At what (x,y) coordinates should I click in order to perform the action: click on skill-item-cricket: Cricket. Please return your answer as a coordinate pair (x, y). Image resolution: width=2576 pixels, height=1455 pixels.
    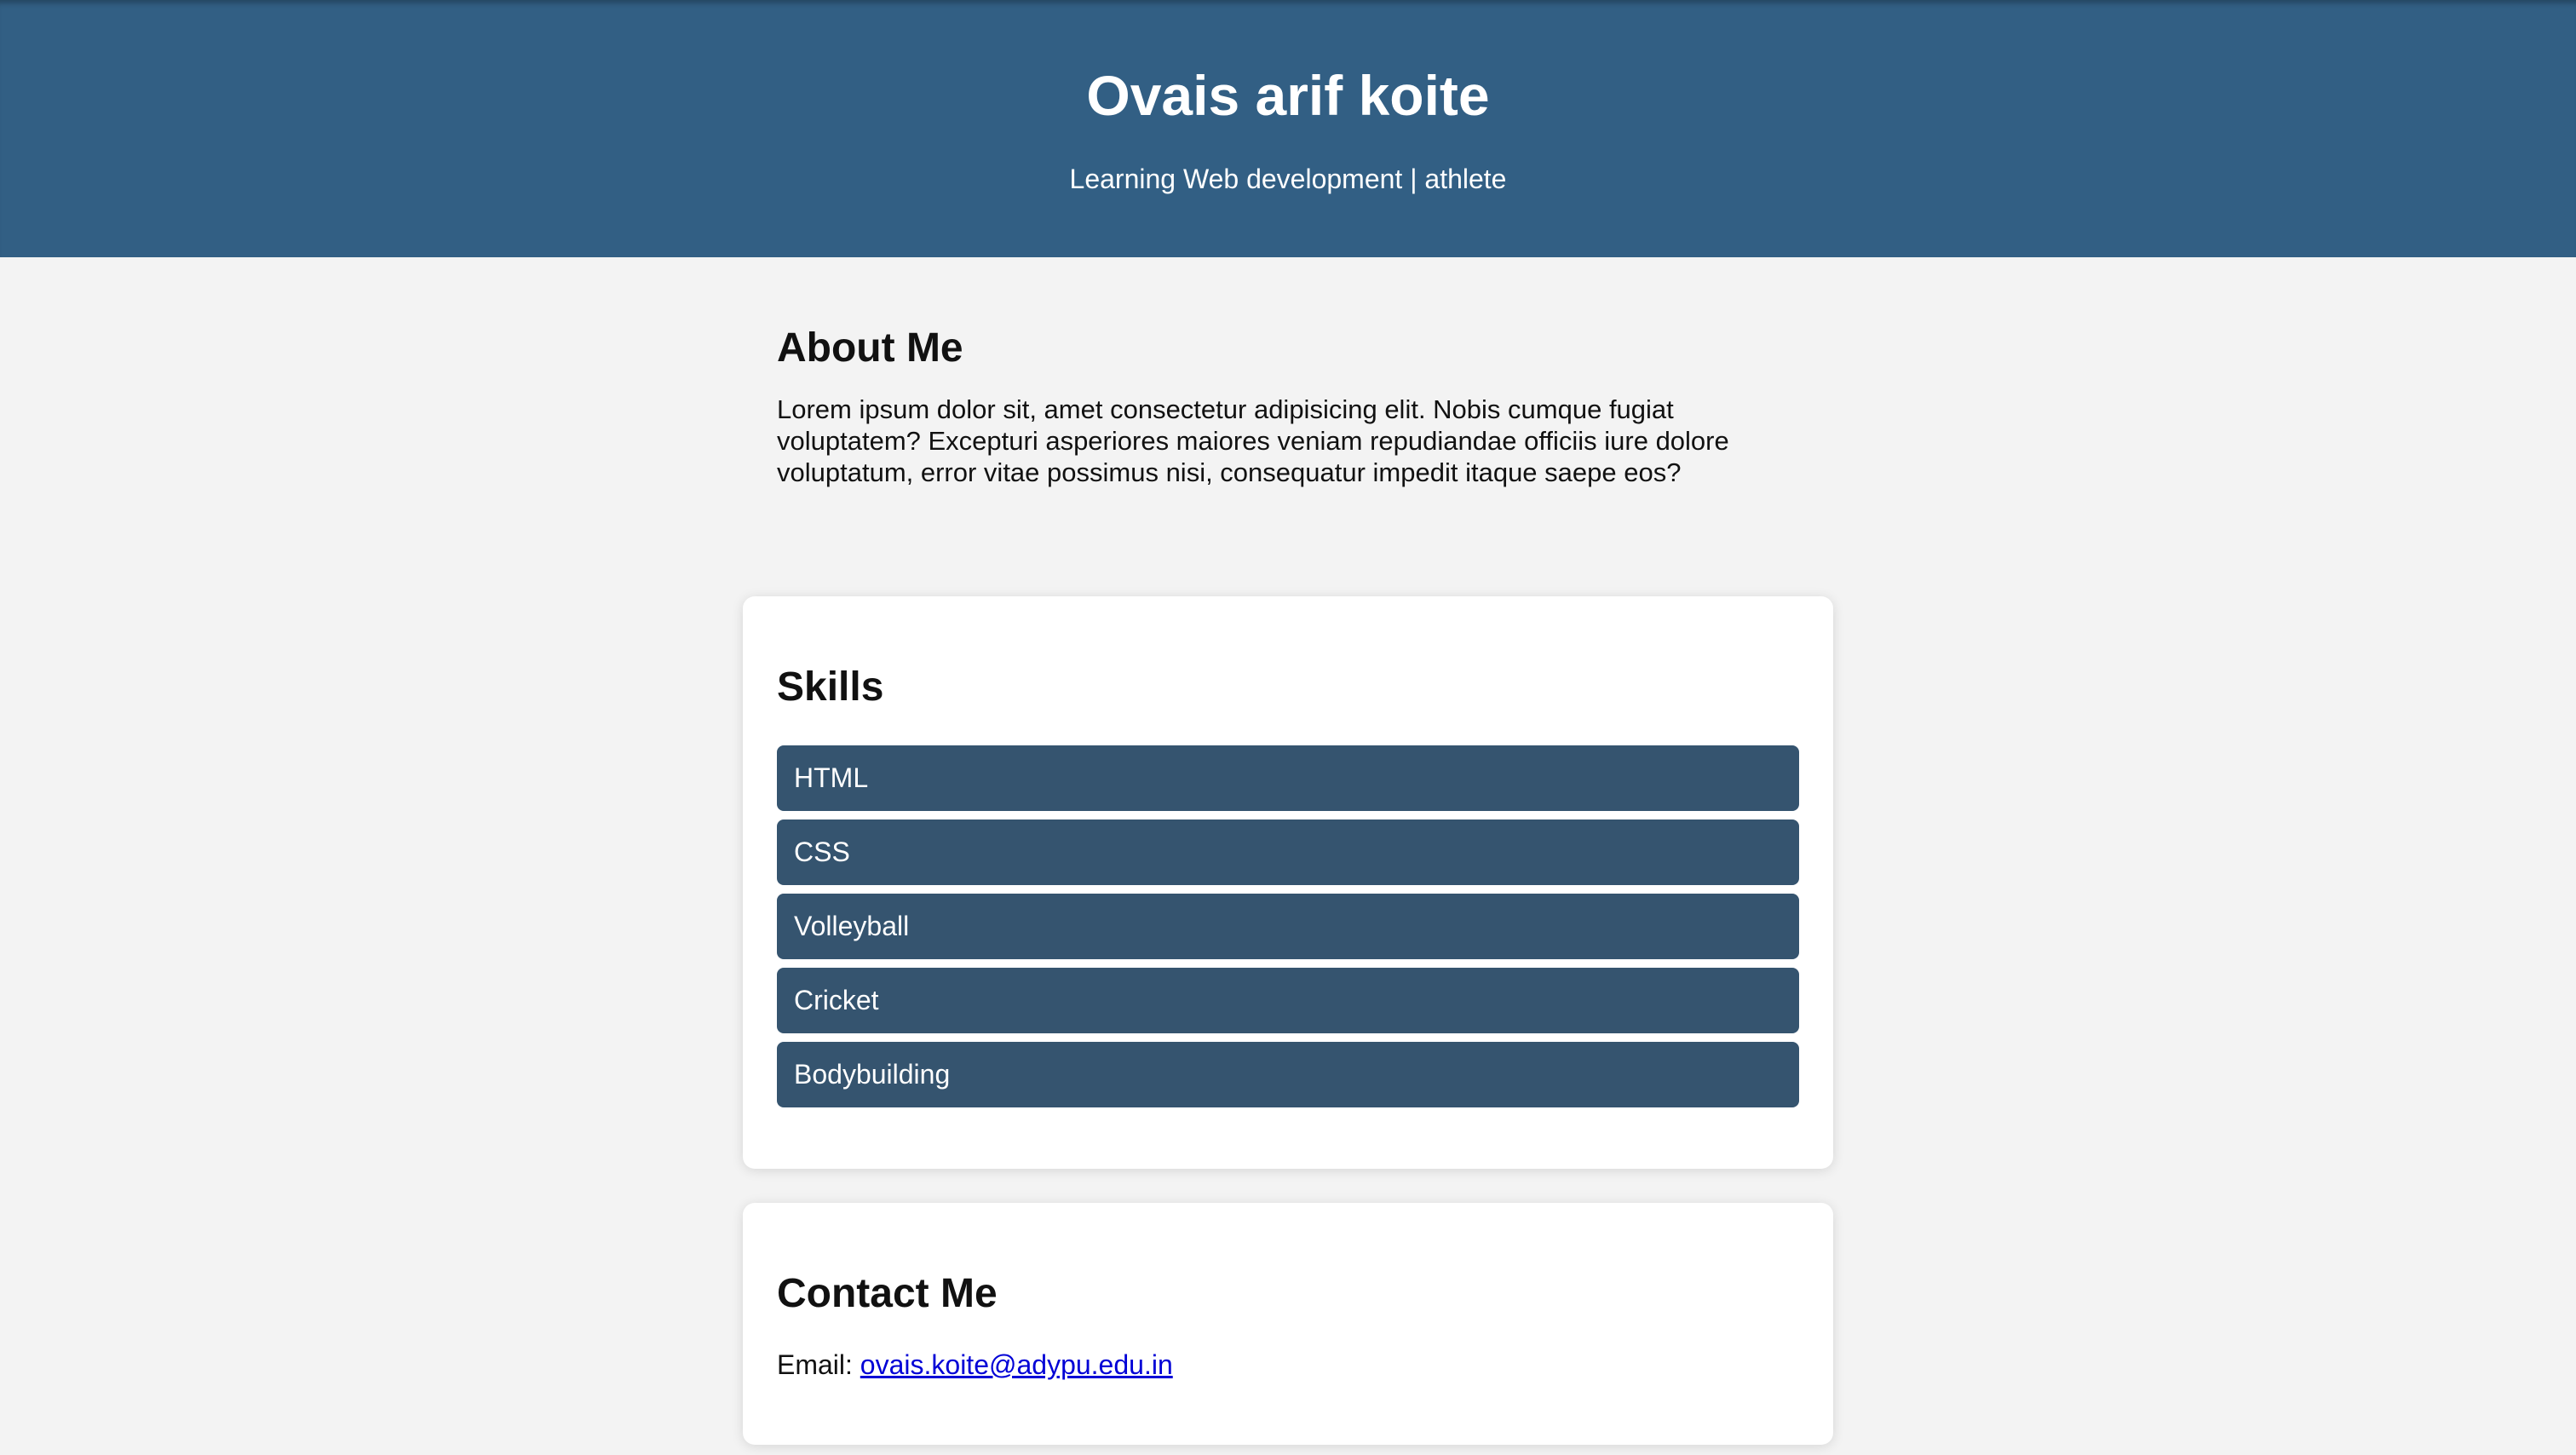
    Looking at the image, I should click on (1288, 1001).